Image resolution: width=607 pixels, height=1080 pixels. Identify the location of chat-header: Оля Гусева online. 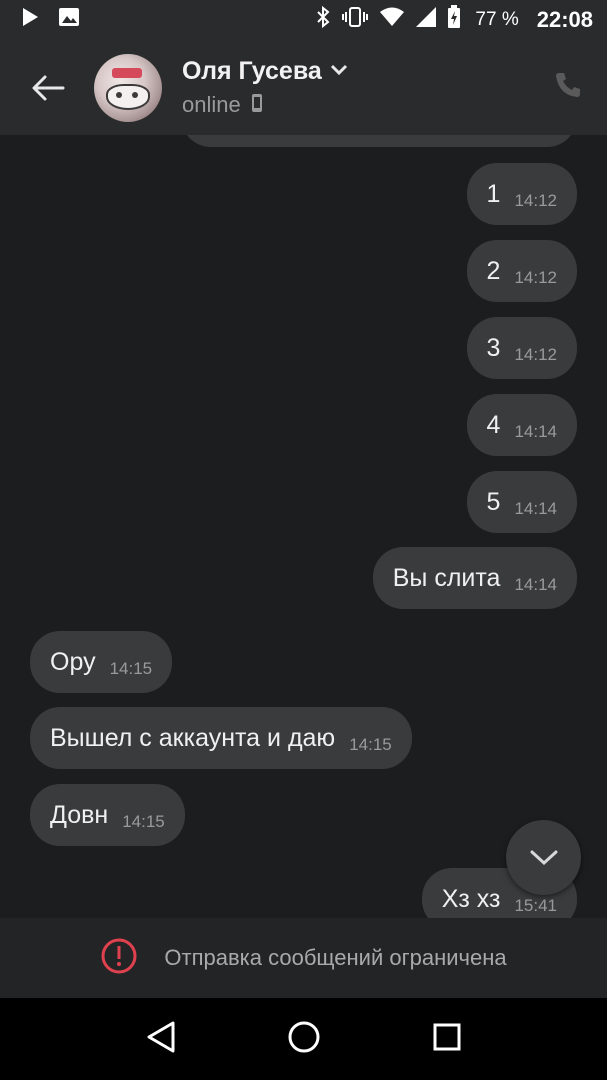
(303, 87).